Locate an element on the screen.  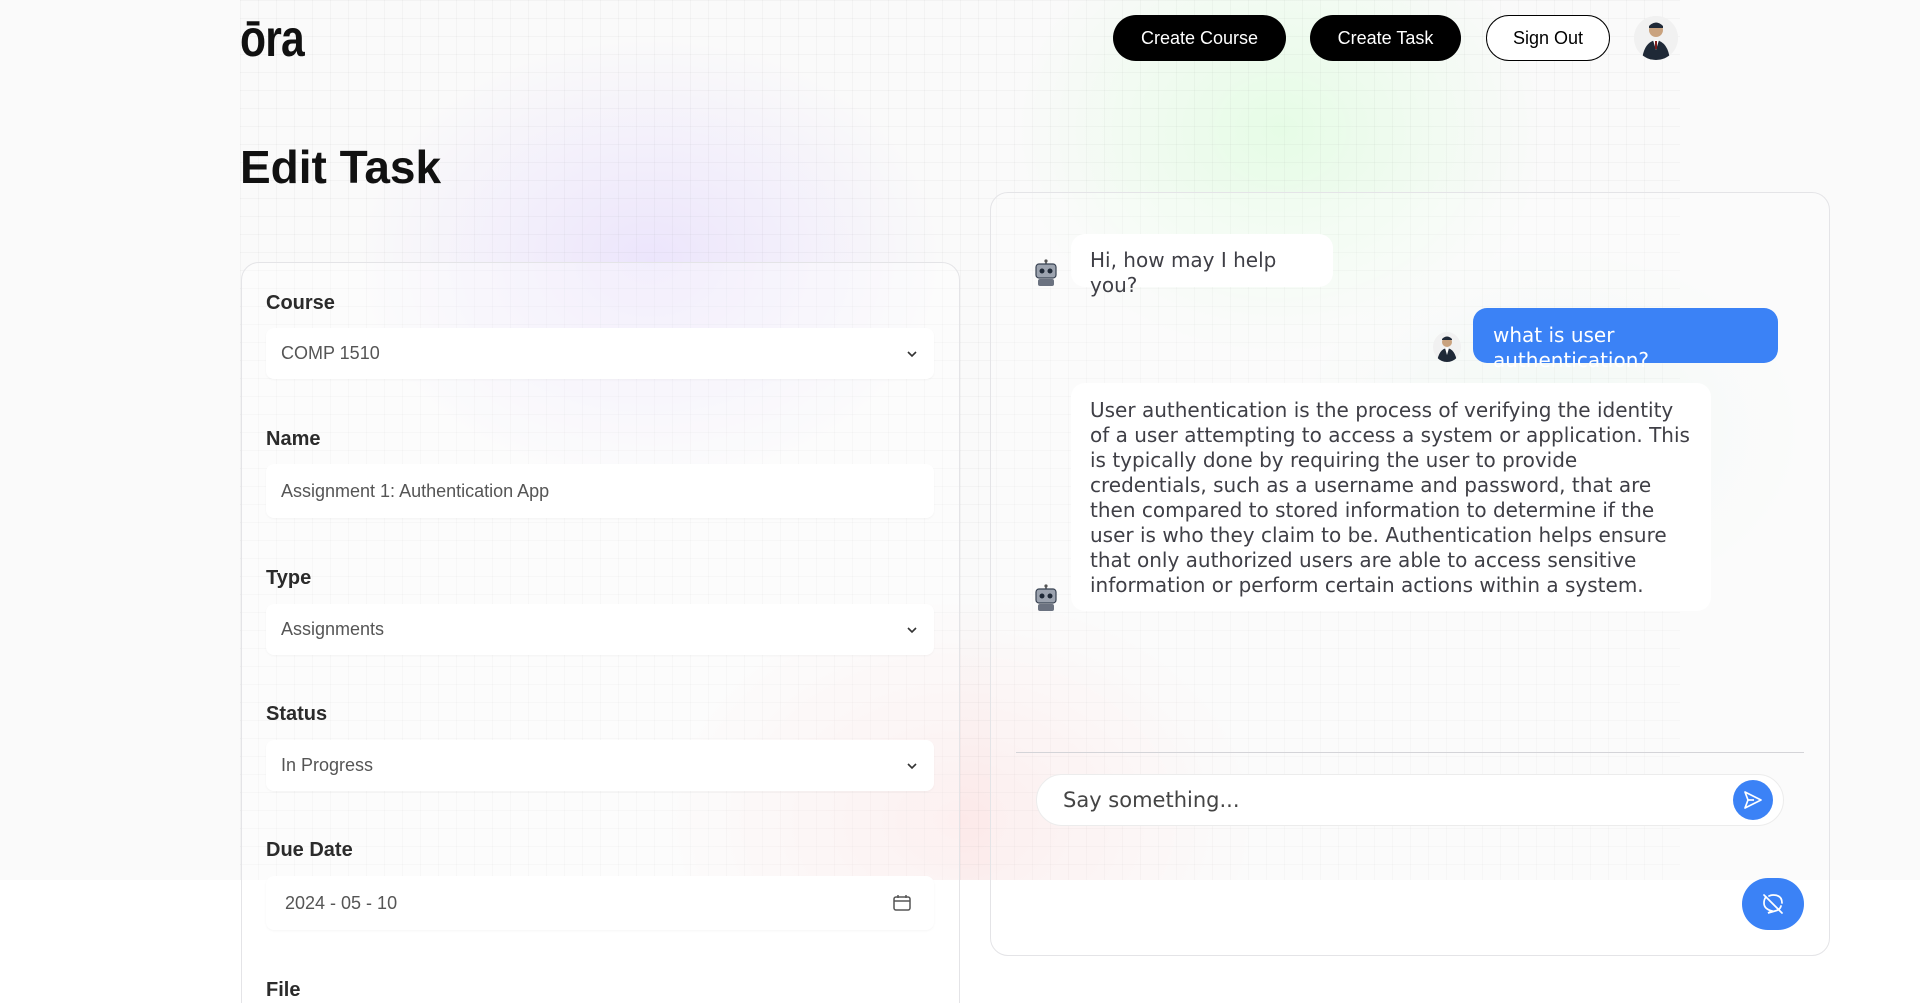
user-avatar-small is located at coordinates (1447, 347).